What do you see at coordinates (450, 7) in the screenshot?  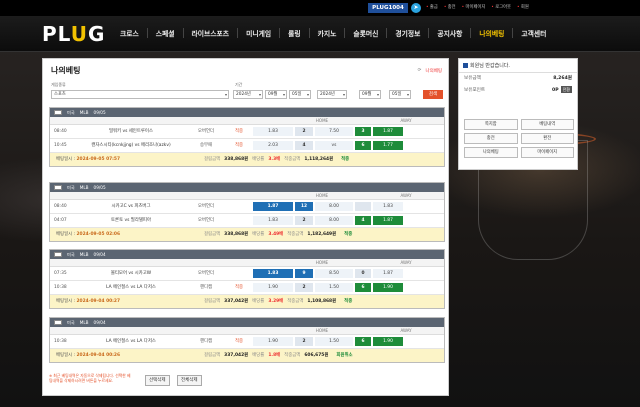 I see `top-link-deposit: 충전` at bounding box center [450, 7].